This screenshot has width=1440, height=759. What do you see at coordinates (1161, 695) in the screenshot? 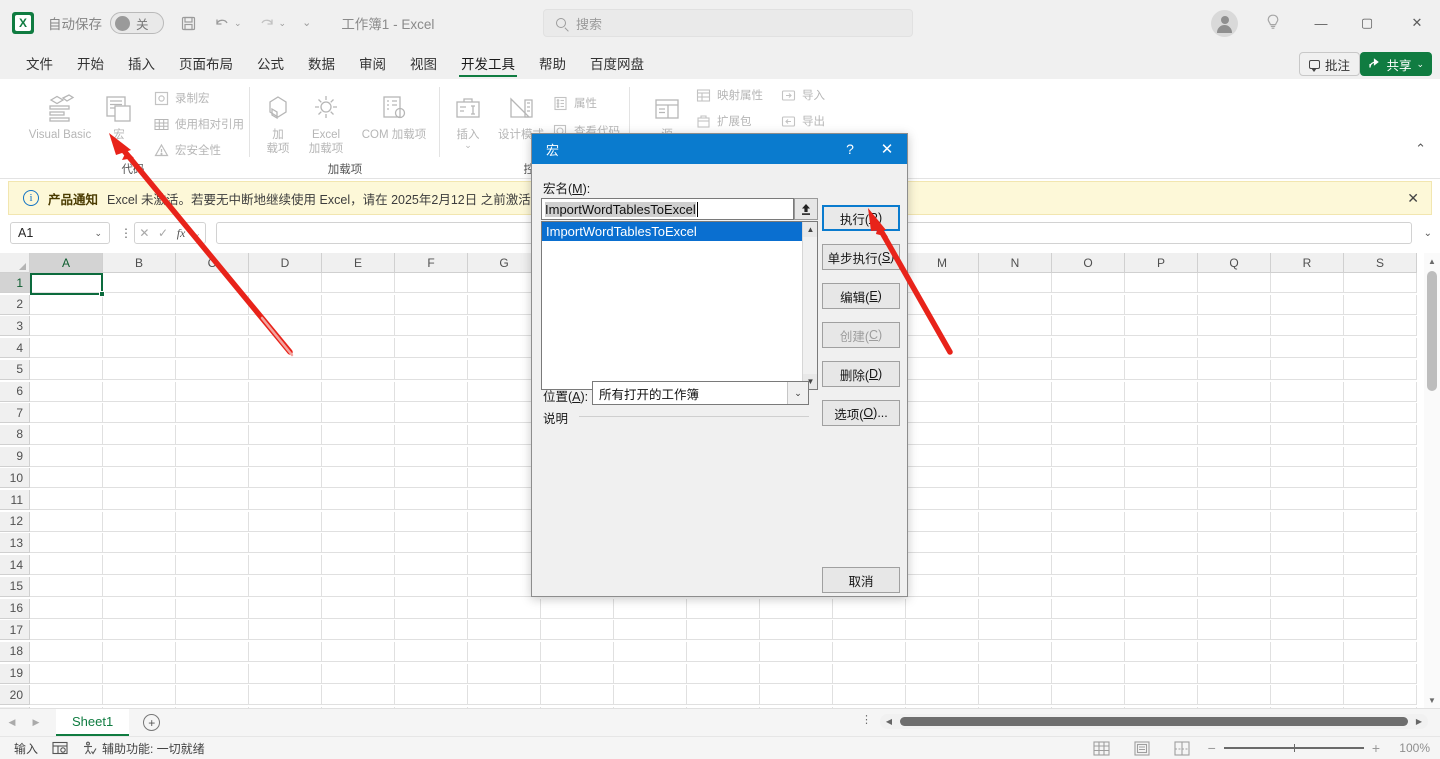
I see `cell-P20` at bounding box center [1161, 695].